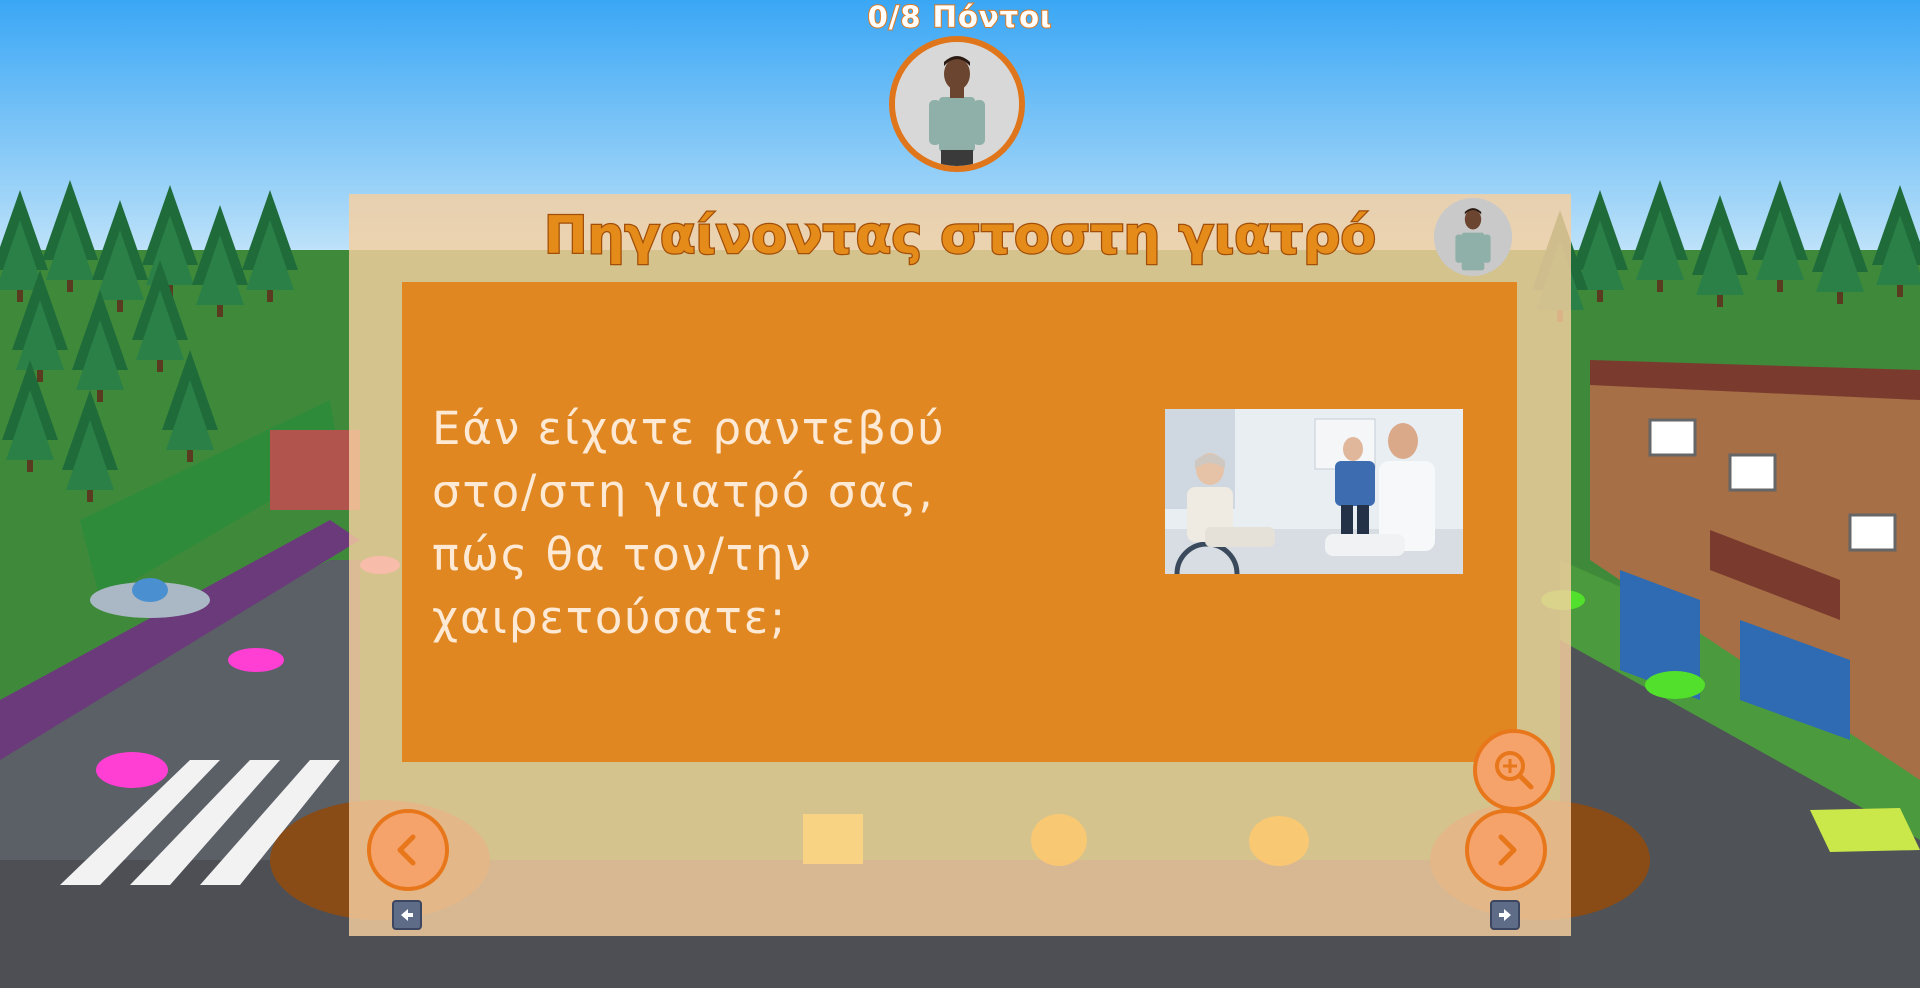 The height and width of the screenshot is (988, 1920). I want to click on player-avatar, so click(957, 104).